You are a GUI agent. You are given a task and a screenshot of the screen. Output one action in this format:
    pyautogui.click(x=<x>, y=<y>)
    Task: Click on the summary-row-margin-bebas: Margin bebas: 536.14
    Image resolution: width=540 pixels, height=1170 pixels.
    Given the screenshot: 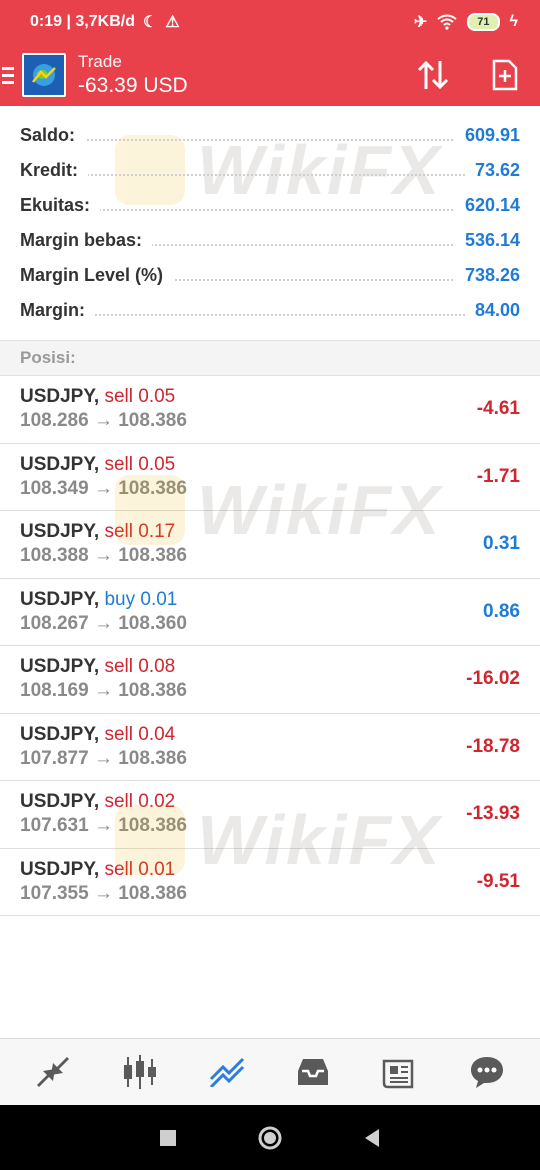 What is the action you would take?
    pyautogui.click(x=270, y=240)
    